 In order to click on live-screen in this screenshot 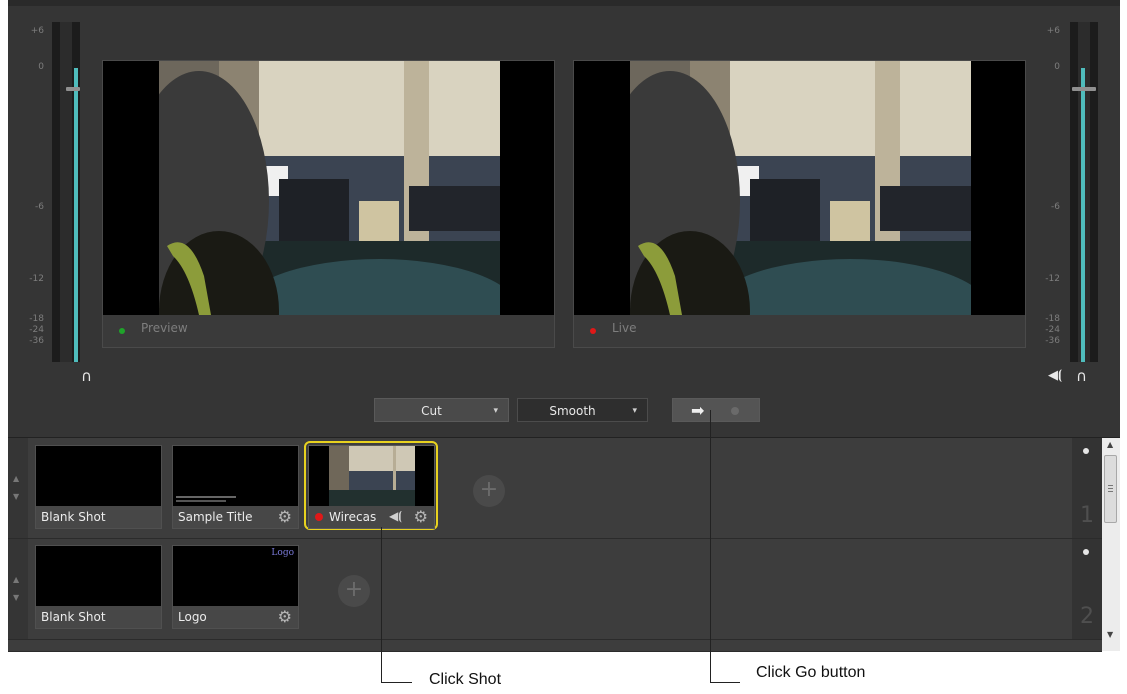, I will do `click(799, 188)`.